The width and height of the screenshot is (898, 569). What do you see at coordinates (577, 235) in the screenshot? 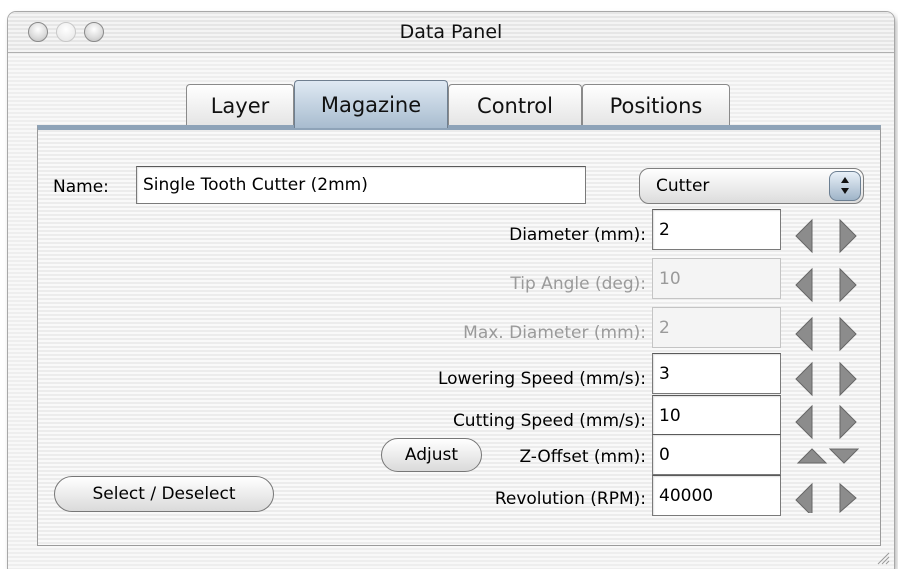
I see `diameter-label: Diameter (mm):` at bounding box center [577, 235].